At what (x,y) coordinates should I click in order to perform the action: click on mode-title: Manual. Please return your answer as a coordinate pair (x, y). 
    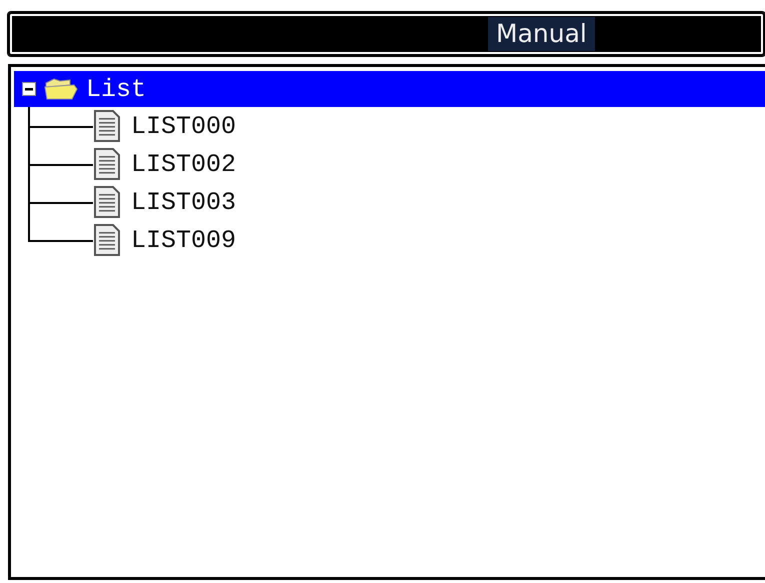
    Looking at the image, I should click on (541, 34).